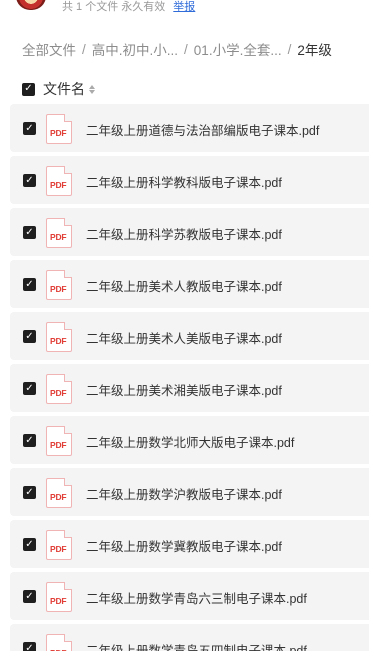  Describe the element at coordinates (184, 233) in the screenshot. I see `file-name: 二年级上册科学苏教版电子课本.pdf` at that location.